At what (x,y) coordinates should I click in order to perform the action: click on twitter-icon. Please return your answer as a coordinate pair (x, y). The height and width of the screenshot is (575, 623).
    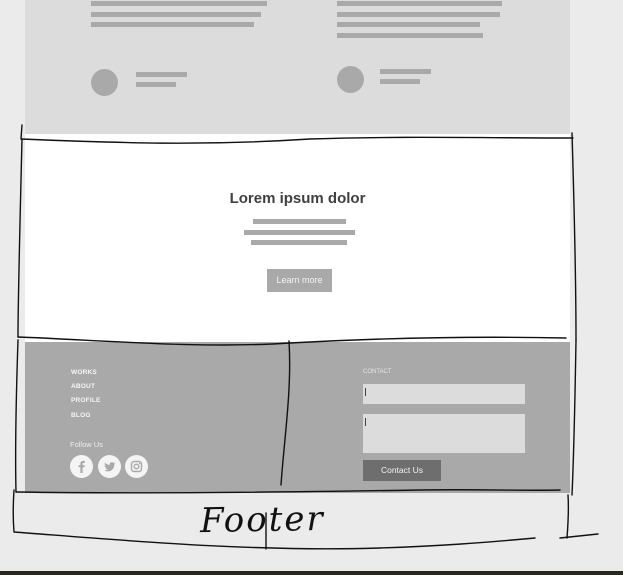
    Looking at the image, I should click on (109, 466).